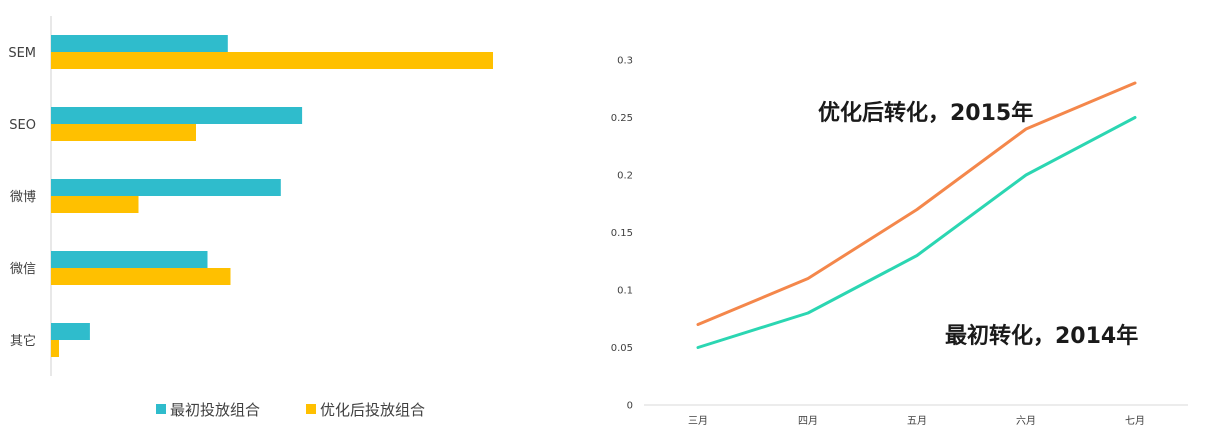  What do you see at coordinates (622, 348) in the screenshot?
I see `line-y-tick-label: 0.05` at bounding box center [622, 348].